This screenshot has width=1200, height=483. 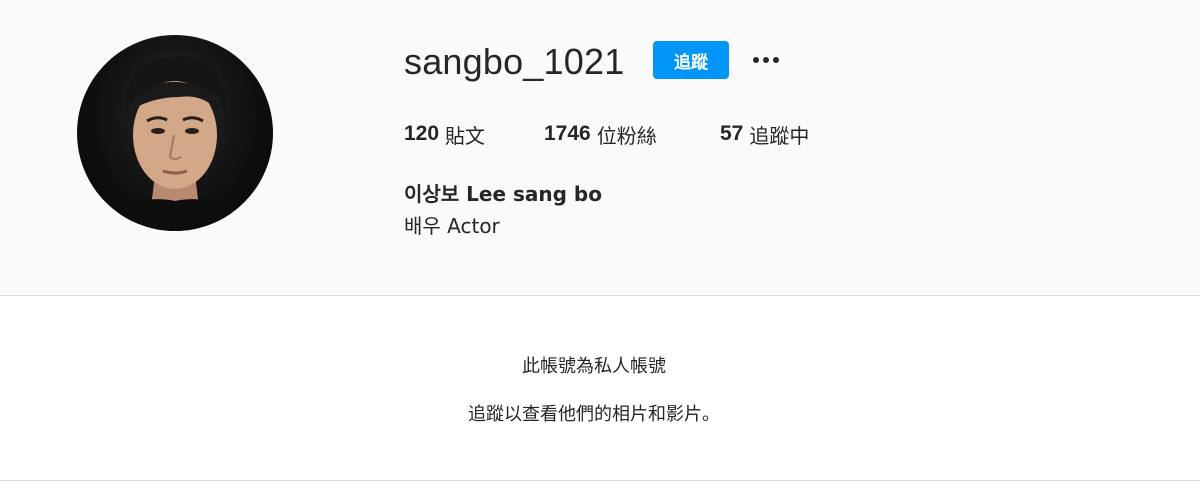 I want to click on followers-count-stat: 1746 位粉絲, so click(x=632, y=134).